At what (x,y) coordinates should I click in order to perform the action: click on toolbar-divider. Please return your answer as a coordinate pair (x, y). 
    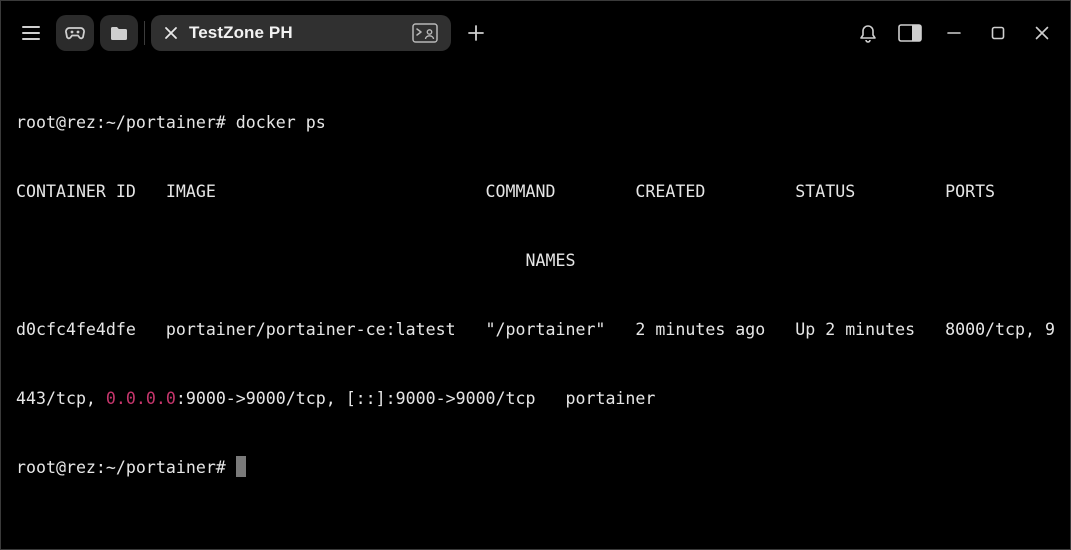
    Looking at the image, I should click on (144, 33).